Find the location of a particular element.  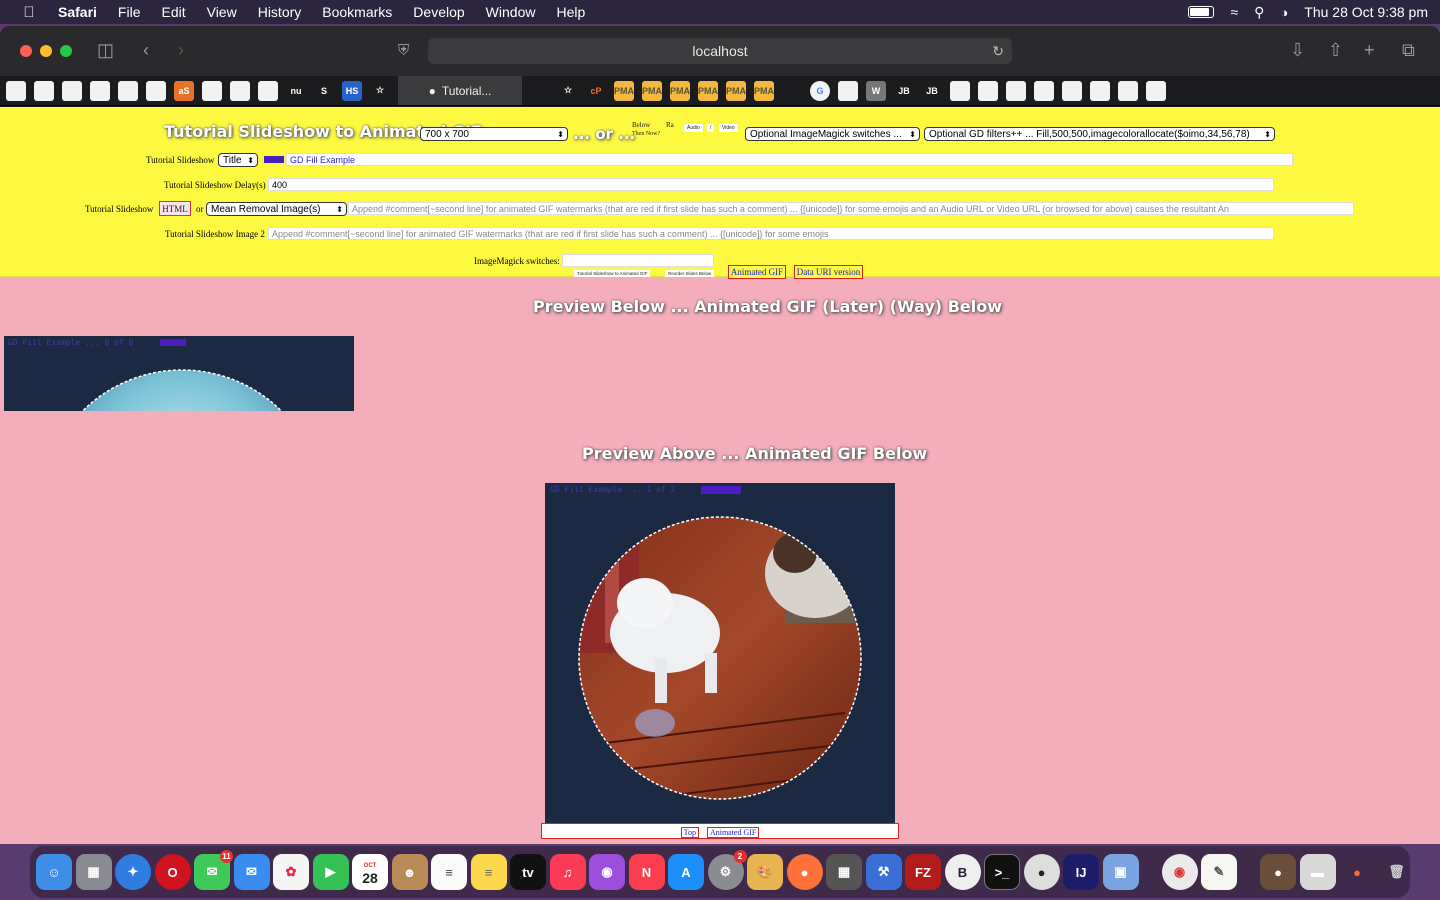

system-preferences-icon: ⚙ 2 is located at coordinates (727, 870).